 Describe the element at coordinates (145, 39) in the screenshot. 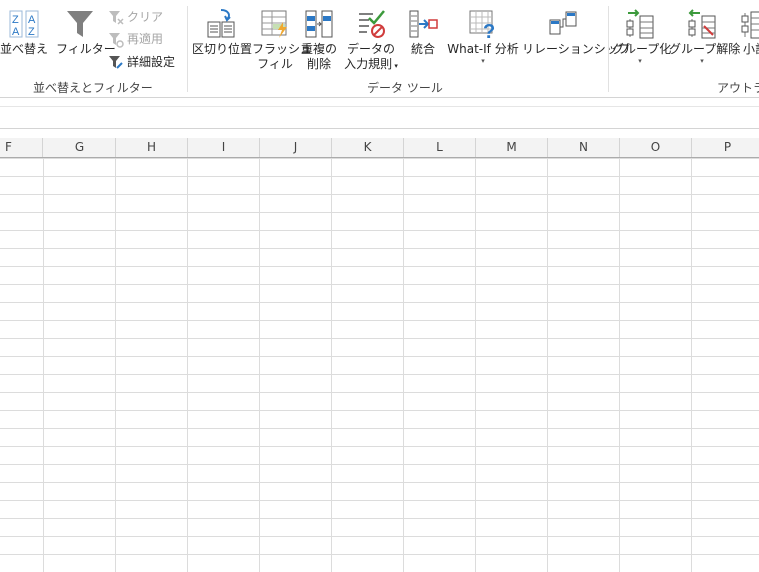

I see `reapply-label: 再適用` at that location.